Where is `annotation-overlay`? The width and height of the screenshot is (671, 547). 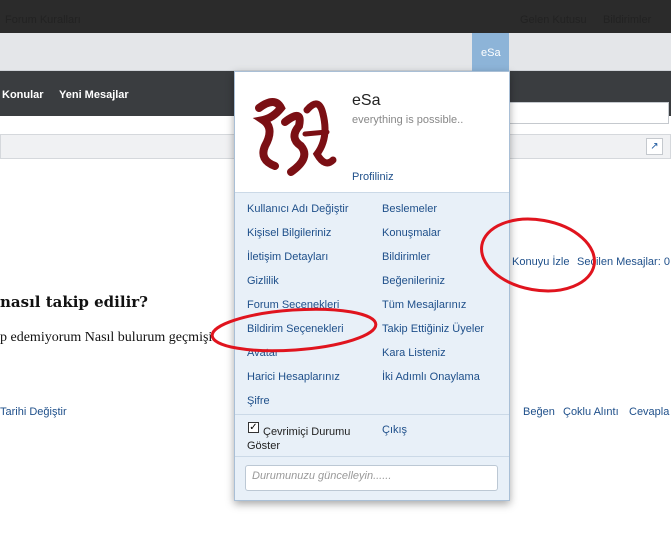
annotation-overlay is located at coordinates (403, 285).